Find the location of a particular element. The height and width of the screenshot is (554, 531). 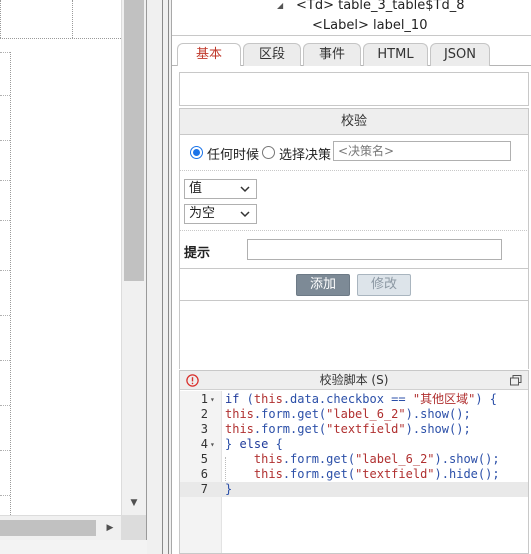

validation-condition-area: 值 为空 is located at coordinates (354, 201).